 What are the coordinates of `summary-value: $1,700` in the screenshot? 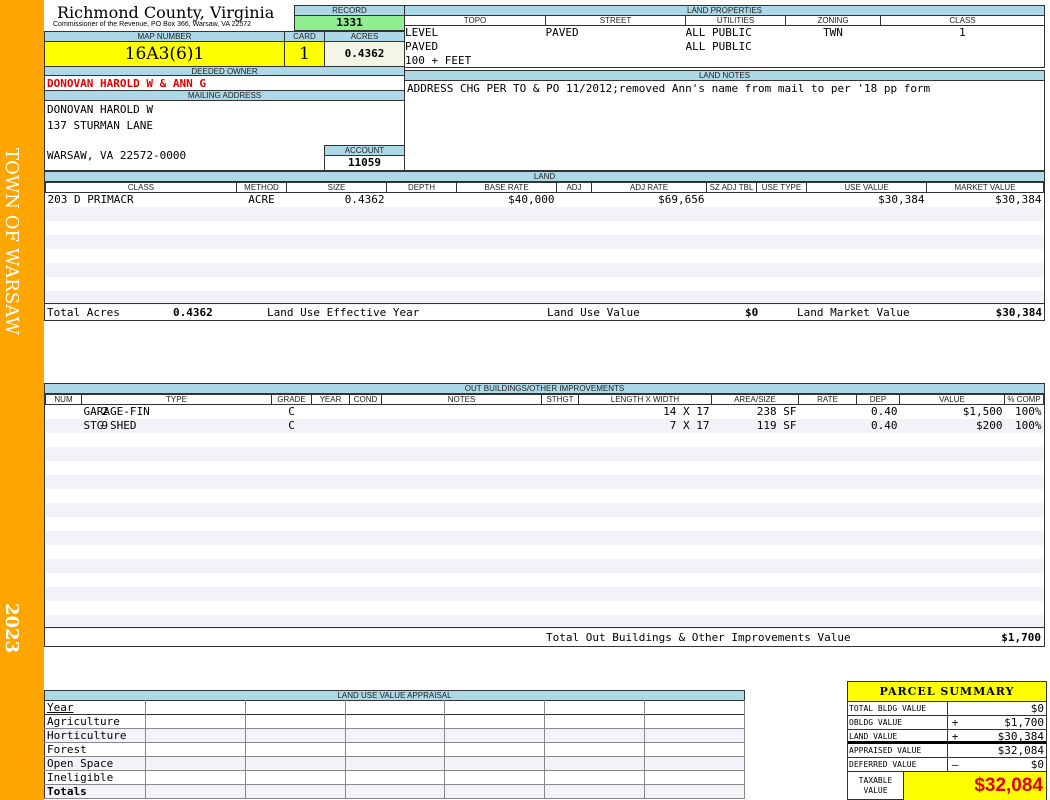 It's located at (1024, 722).